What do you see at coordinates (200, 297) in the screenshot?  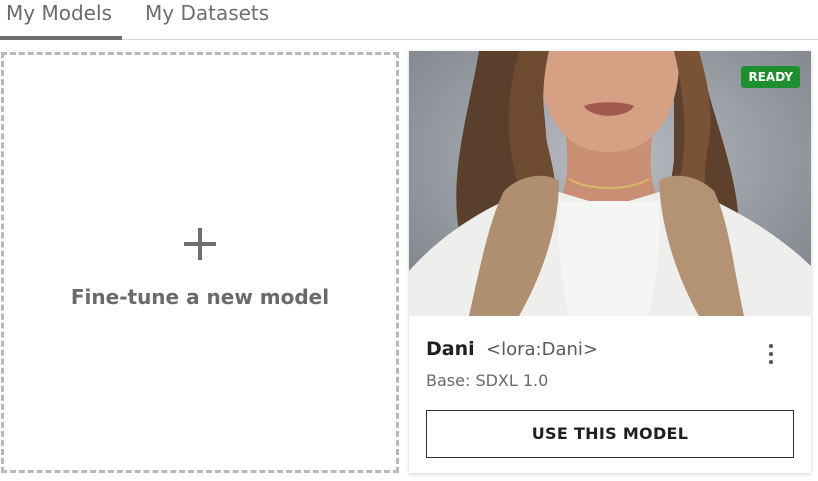 I see `fine-tune-label: Fine-tune a new model` at bounding box center [200, 297].